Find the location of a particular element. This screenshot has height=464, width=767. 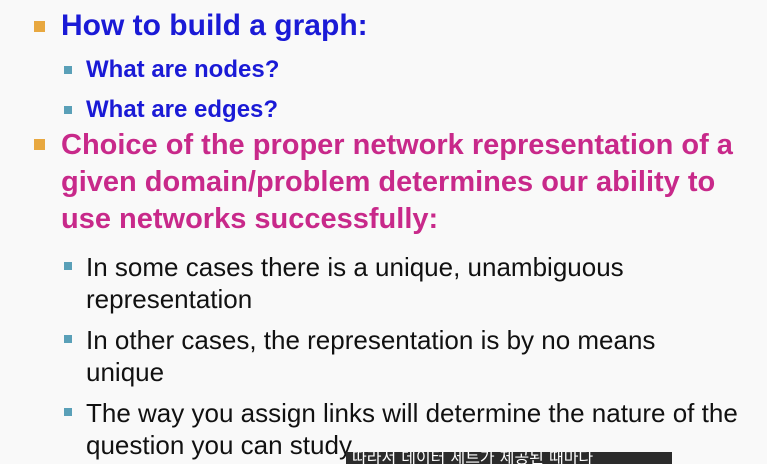

bullet-text: What are edges? is located at coordinates (182, 109).